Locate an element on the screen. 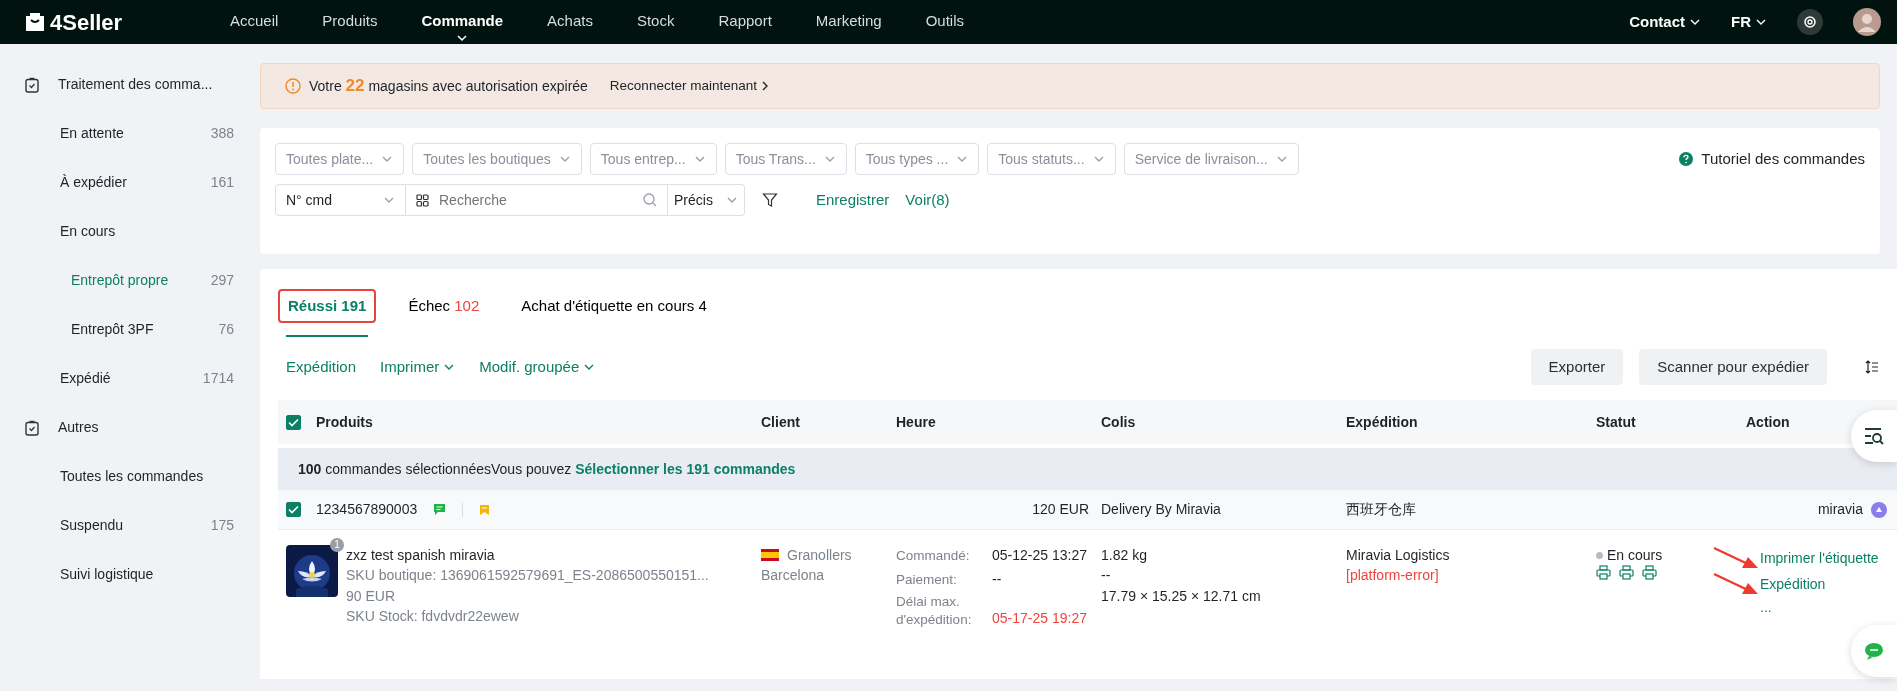 The image size is (1897, 691). product-title: zxz test spanish miravia is located at coordinates (421, 555).